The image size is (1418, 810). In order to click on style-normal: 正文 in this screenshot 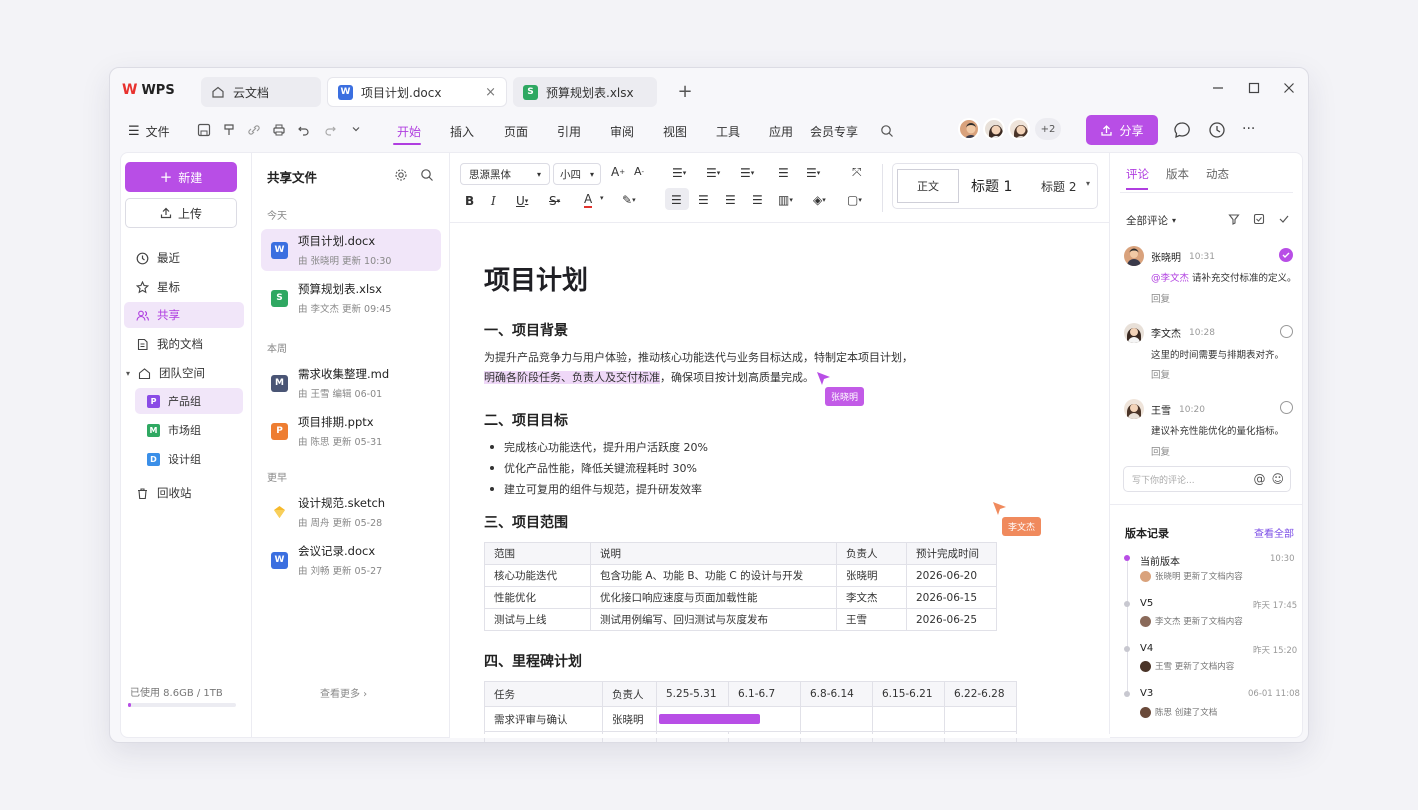, I will do `click(928, 186)`.